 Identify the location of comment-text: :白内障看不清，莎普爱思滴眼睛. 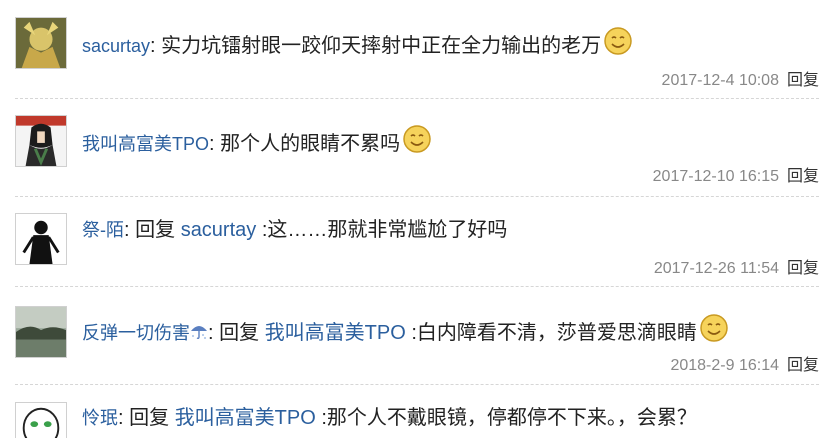
(551, 333).